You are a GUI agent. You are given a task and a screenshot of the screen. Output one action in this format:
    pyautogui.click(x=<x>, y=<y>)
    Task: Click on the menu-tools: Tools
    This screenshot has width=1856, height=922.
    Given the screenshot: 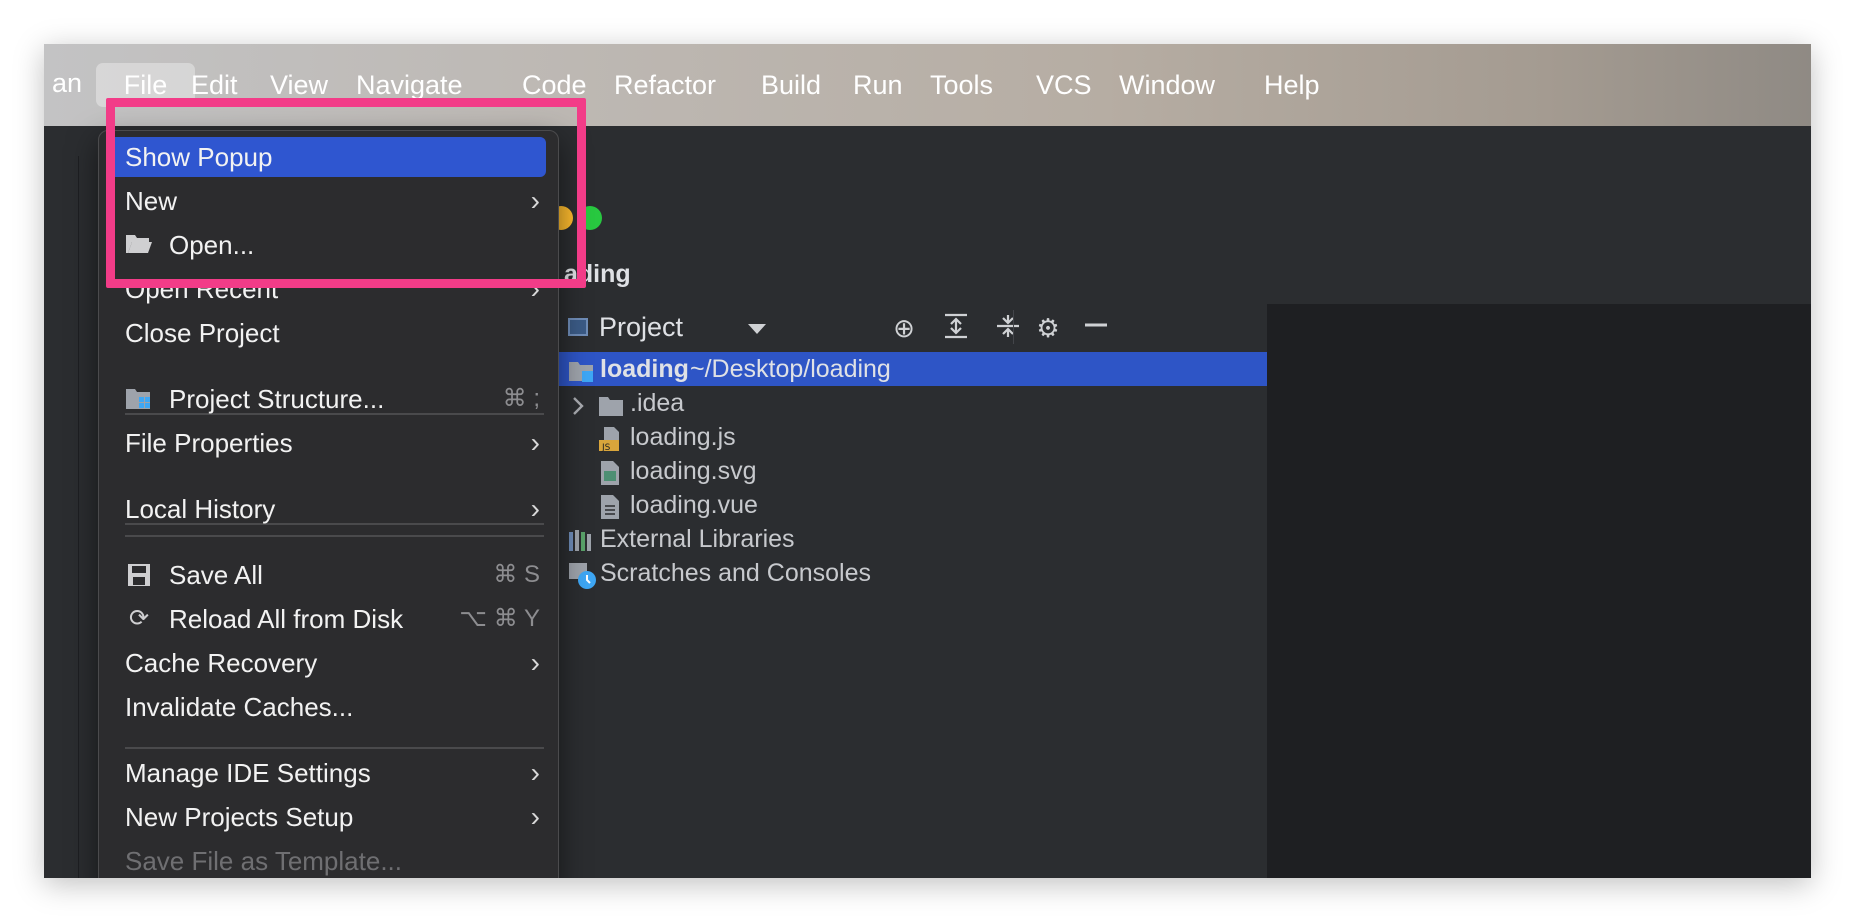 What is the action you would take?
    pyautogui.click(x=961, y=85)
    